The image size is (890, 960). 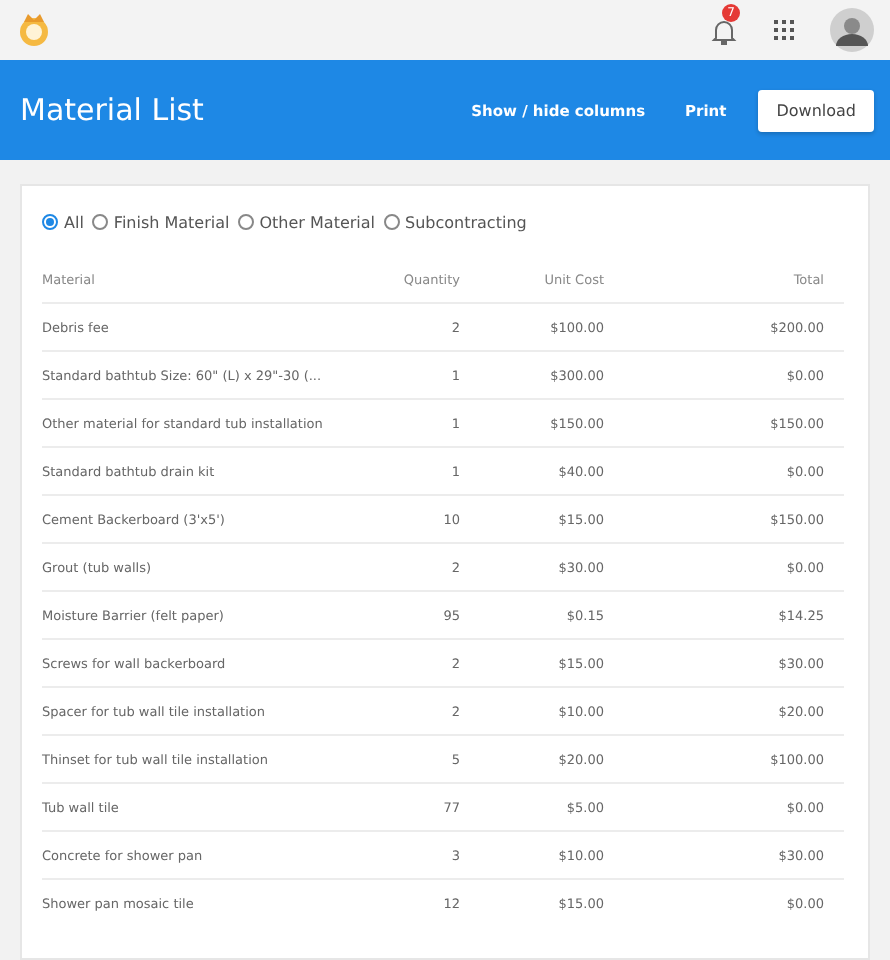 I want to click on bell-icon, so click(x=724, y=32).